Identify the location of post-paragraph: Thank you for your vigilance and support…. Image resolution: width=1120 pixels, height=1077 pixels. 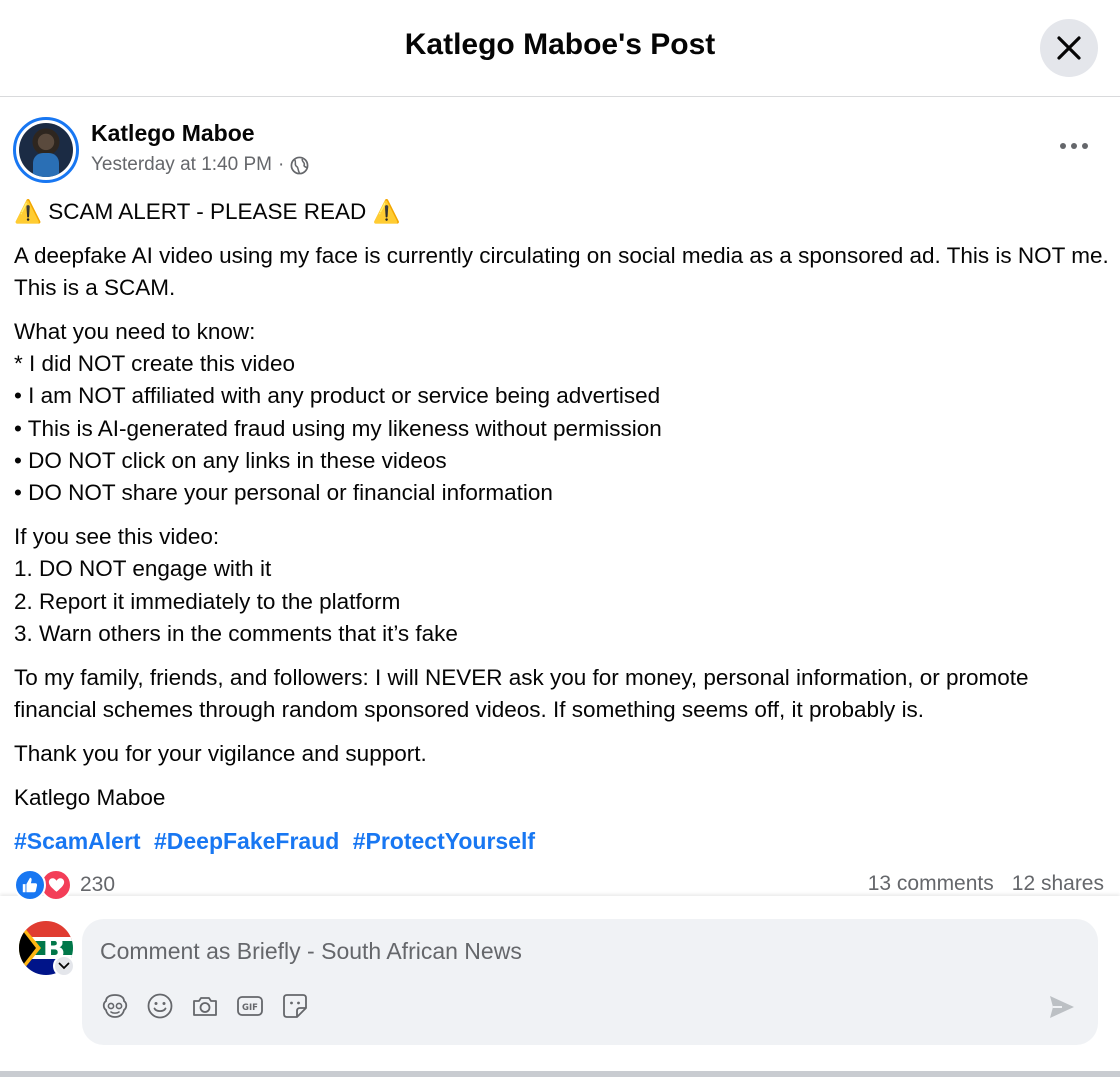
(220, 753).